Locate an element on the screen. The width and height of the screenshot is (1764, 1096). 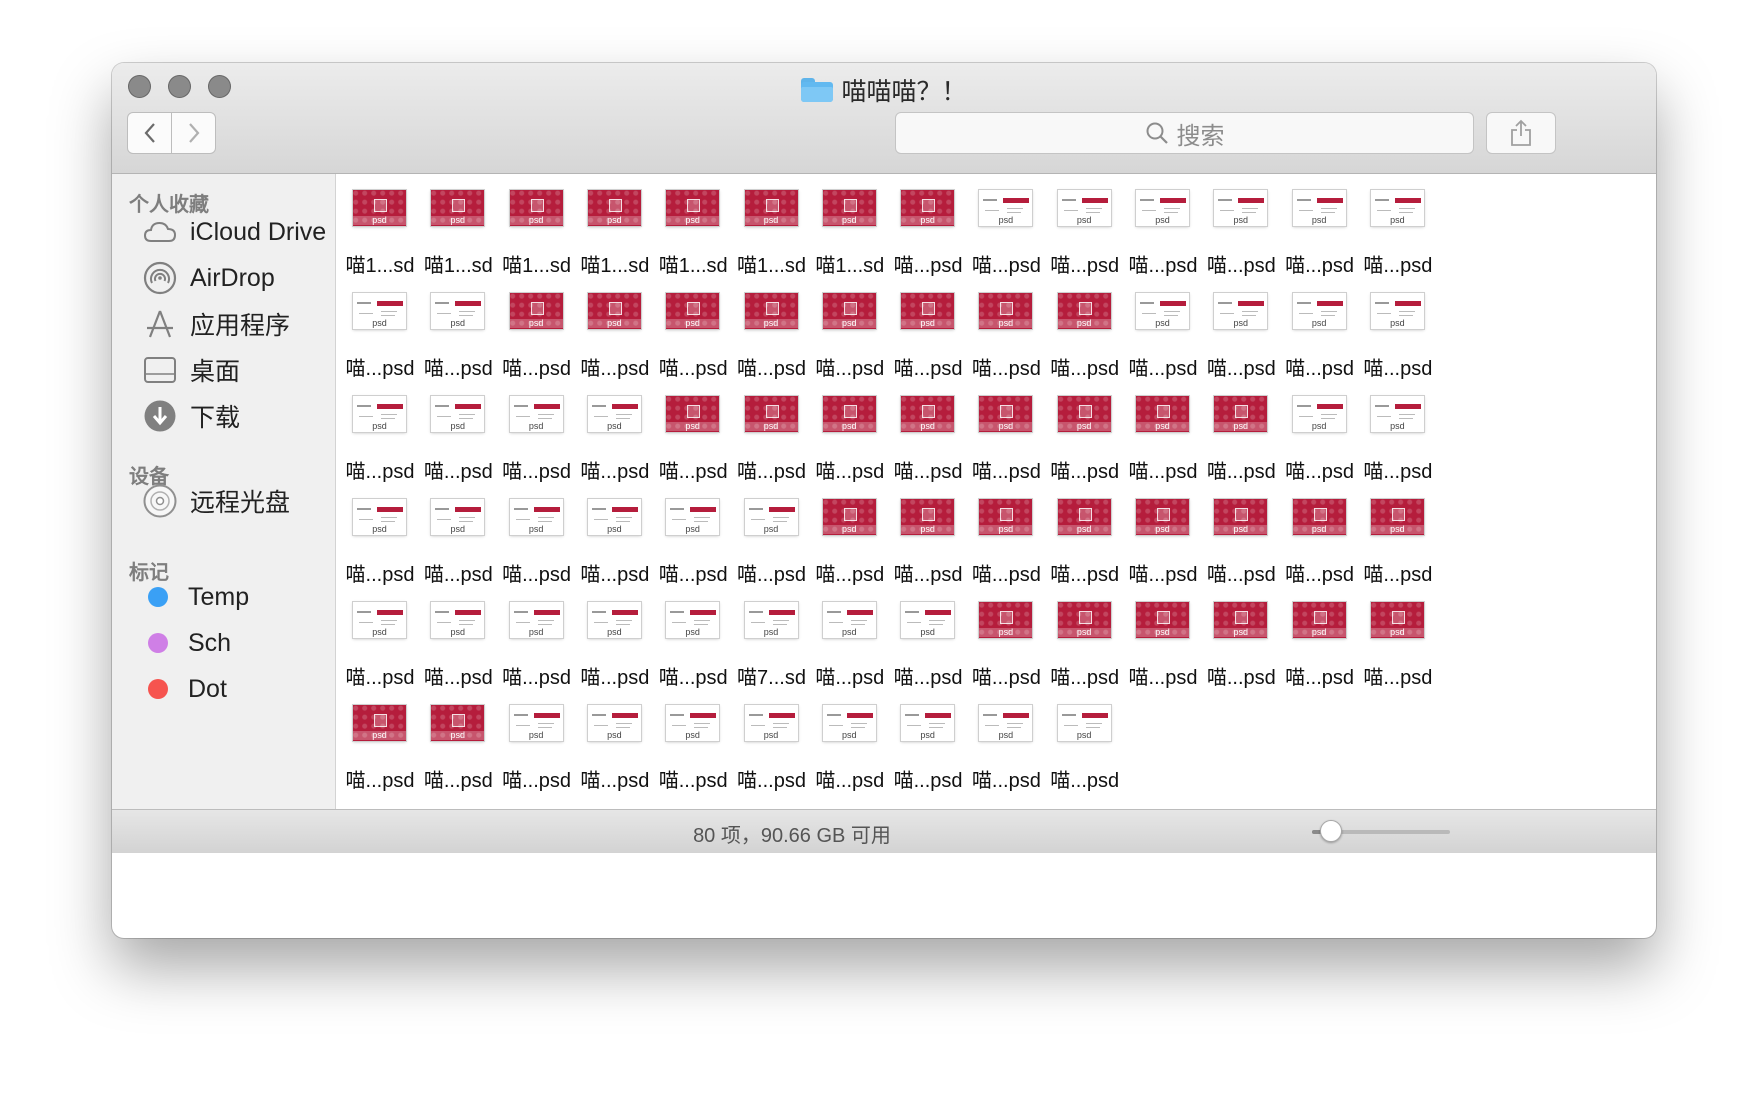
file-item: psd 喵7...sd is located at coordinates (772, 640).